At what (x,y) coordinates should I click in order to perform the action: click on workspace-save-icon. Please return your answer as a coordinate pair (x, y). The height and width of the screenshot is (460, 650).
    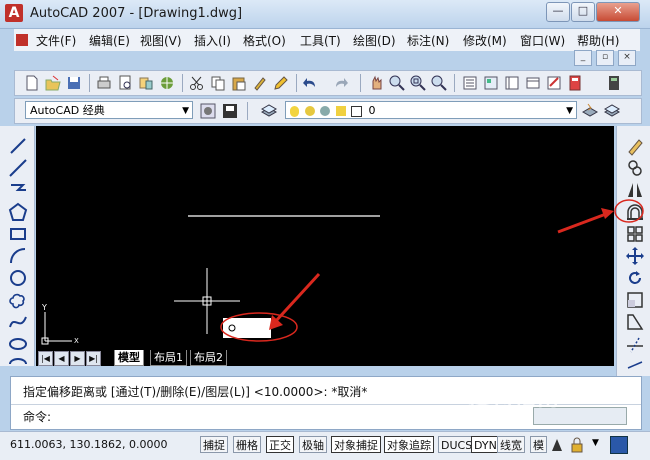
    Looking at the image, I should click on (230, 111).